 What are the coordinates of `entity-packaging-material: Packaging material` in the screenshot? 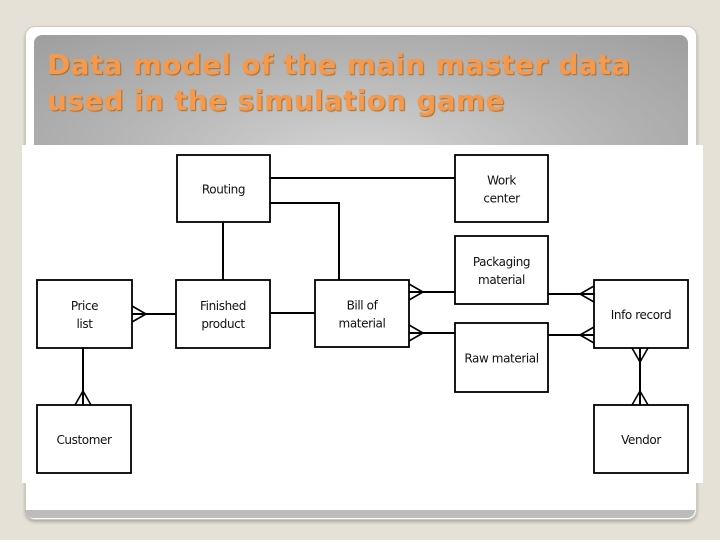 It's located at (501, 270).